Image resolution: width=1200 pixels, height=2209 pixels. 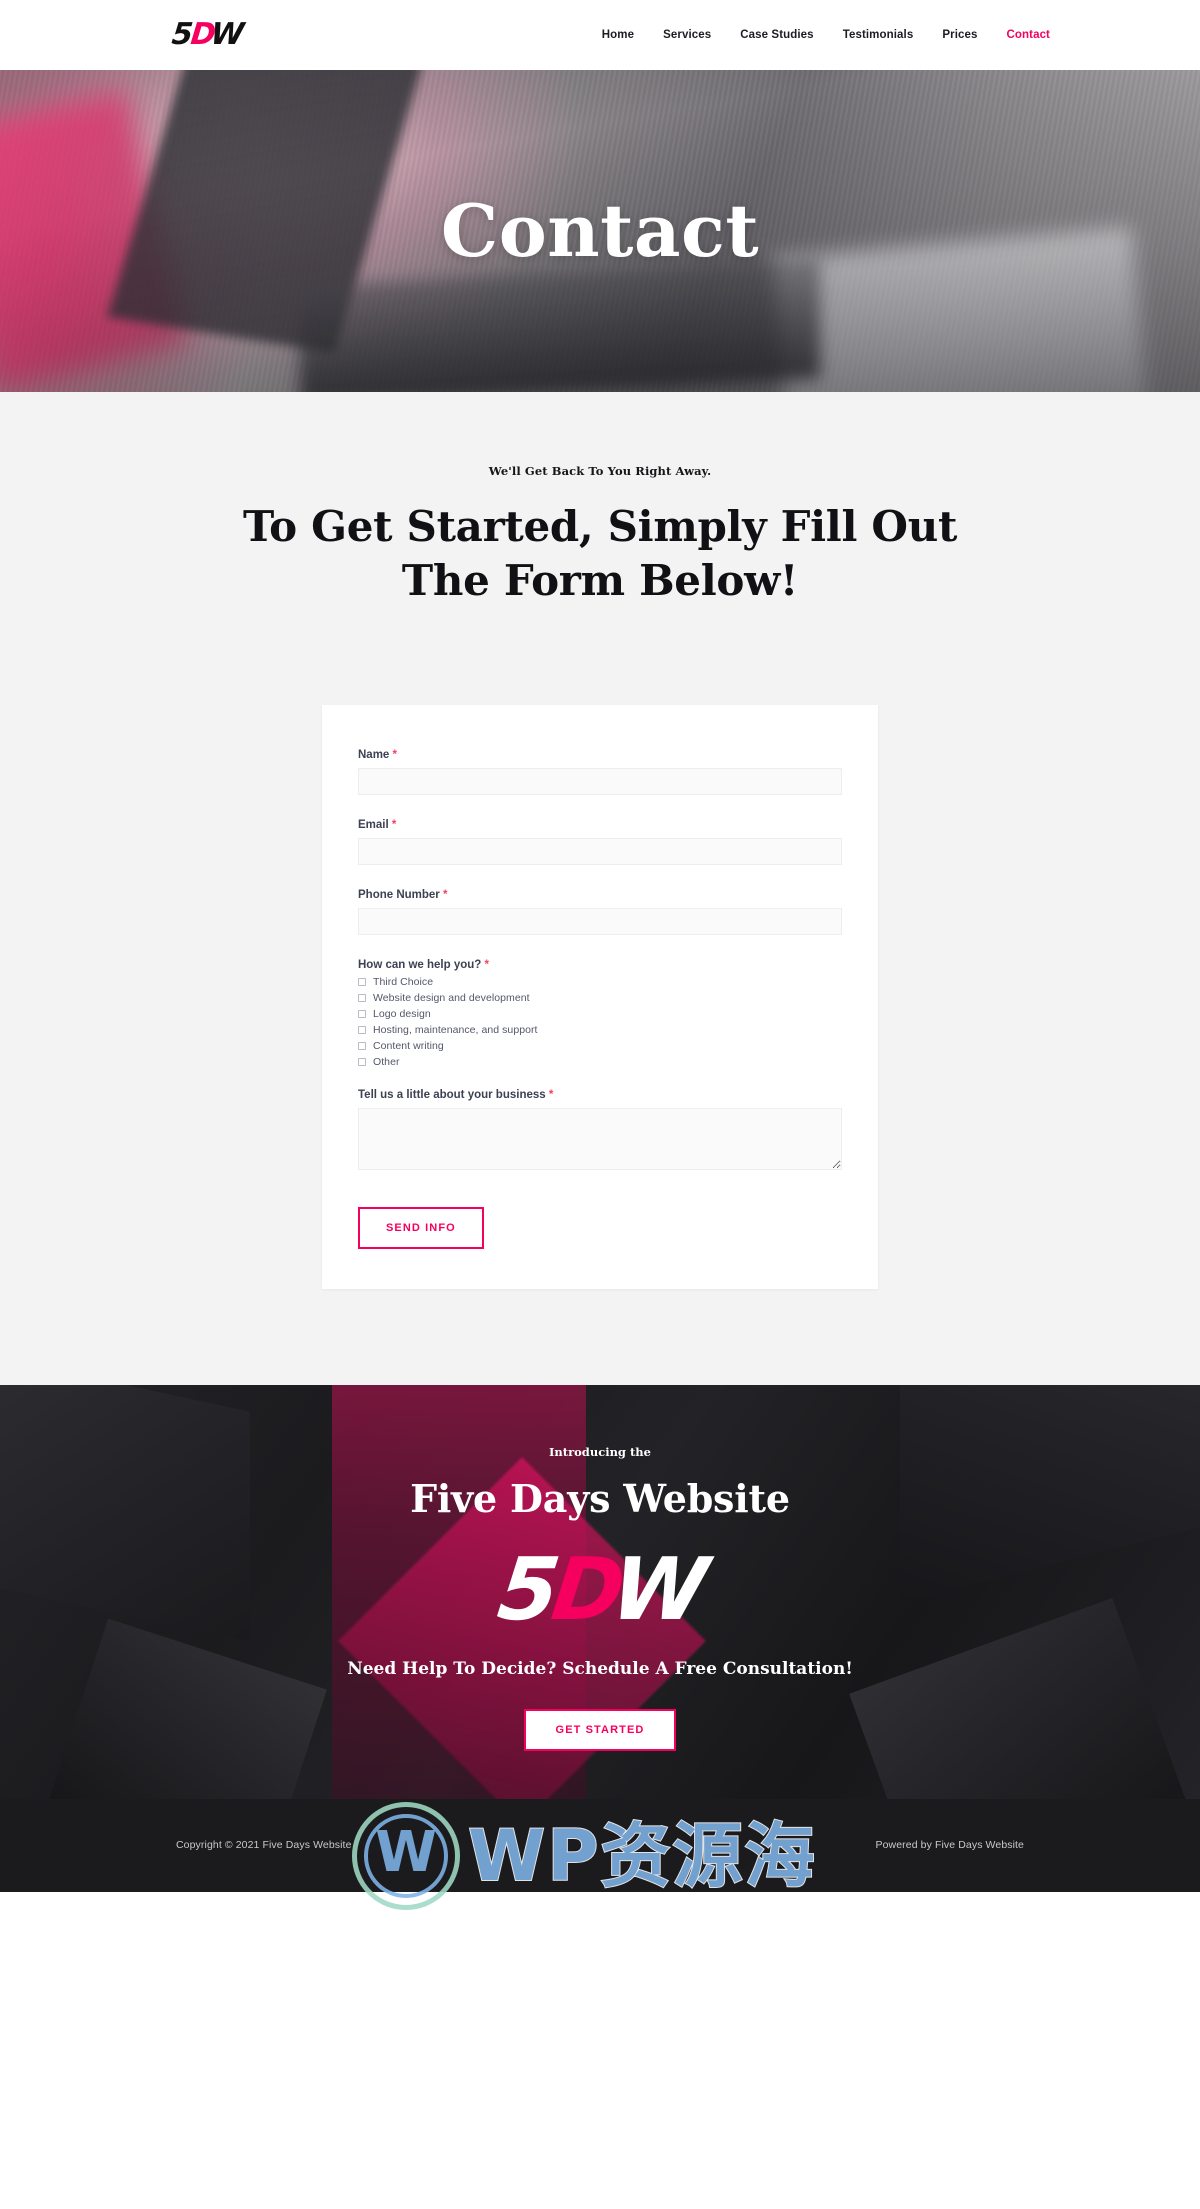 What do you see at coordinates (600, 1498) in the screenshot?
I see `cta-title: Five Days Website` at bounding box center [600, 1498].